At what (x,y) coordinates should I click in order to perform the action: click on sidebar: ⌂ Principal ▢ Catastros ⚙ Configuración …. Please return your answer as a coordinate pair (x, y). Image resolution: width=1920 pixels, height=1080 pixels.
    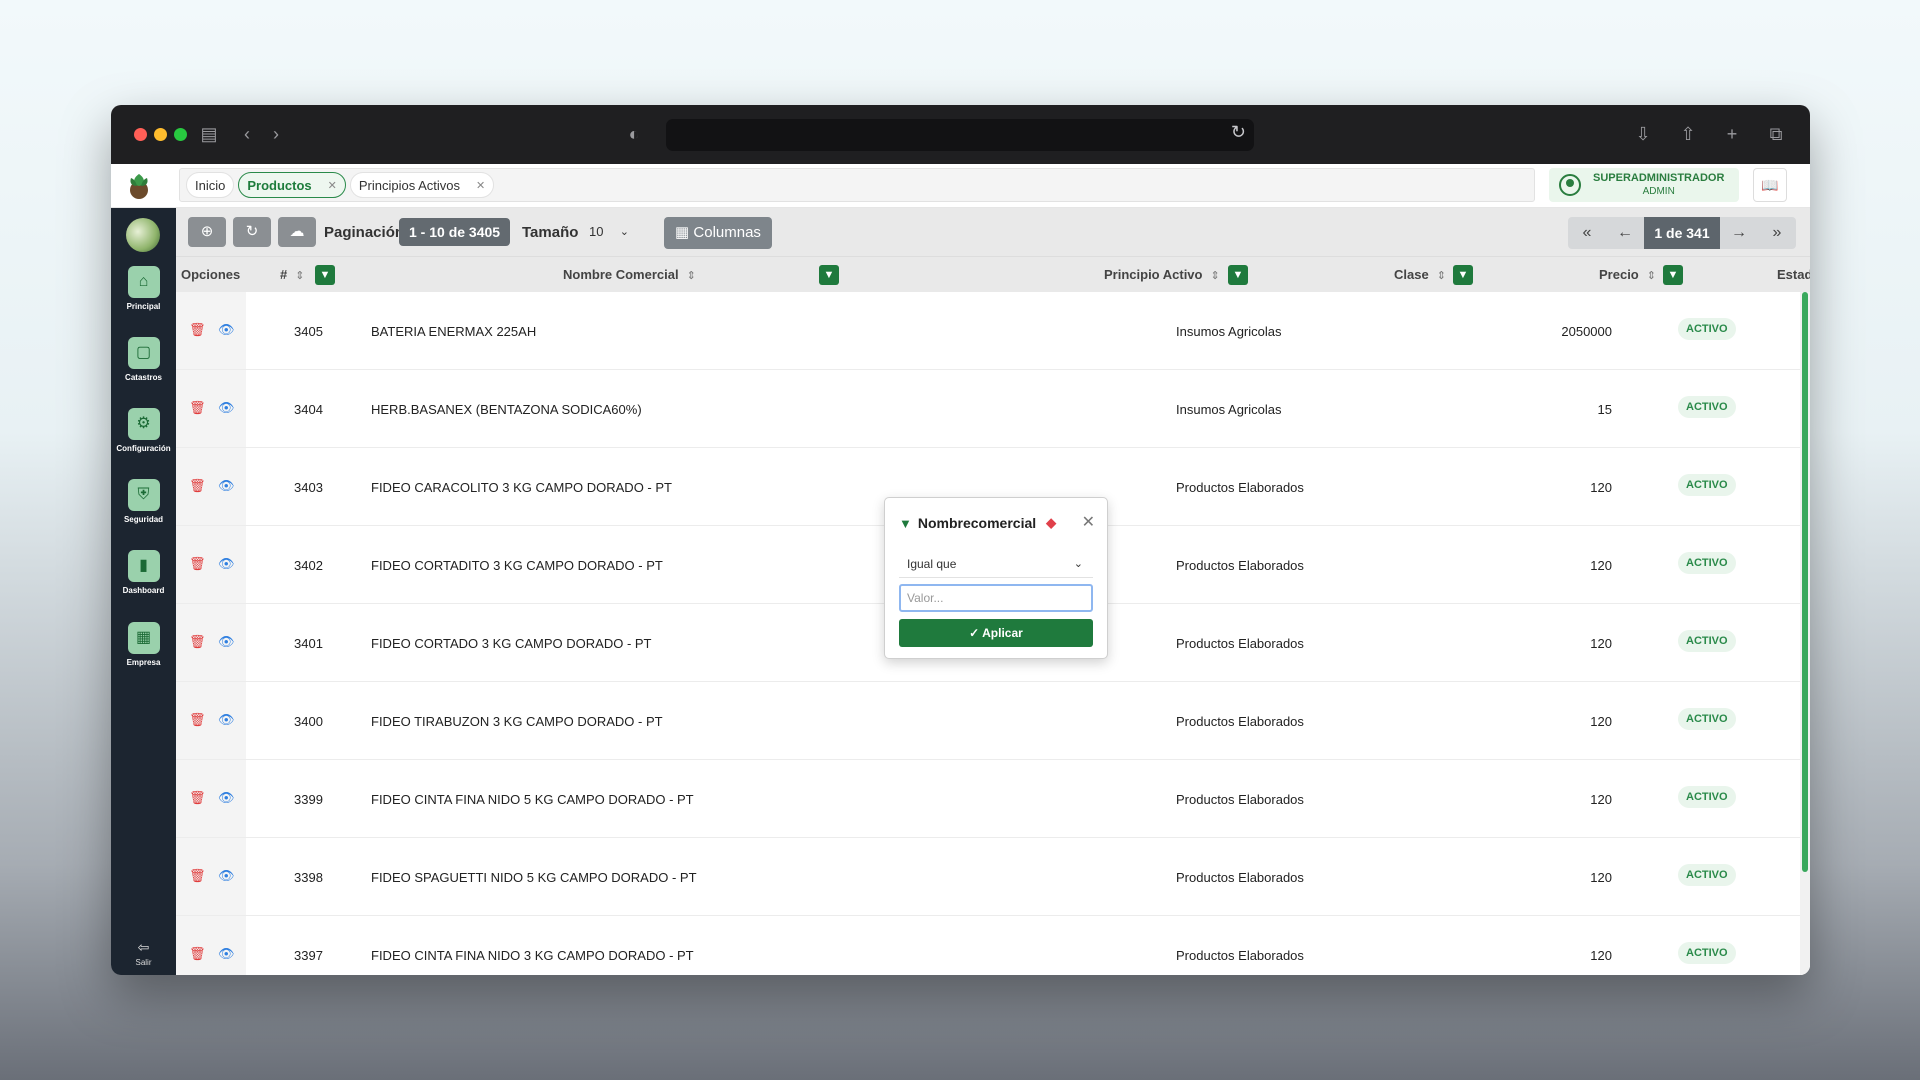
    Looking at the image, I should click on (143, 591).